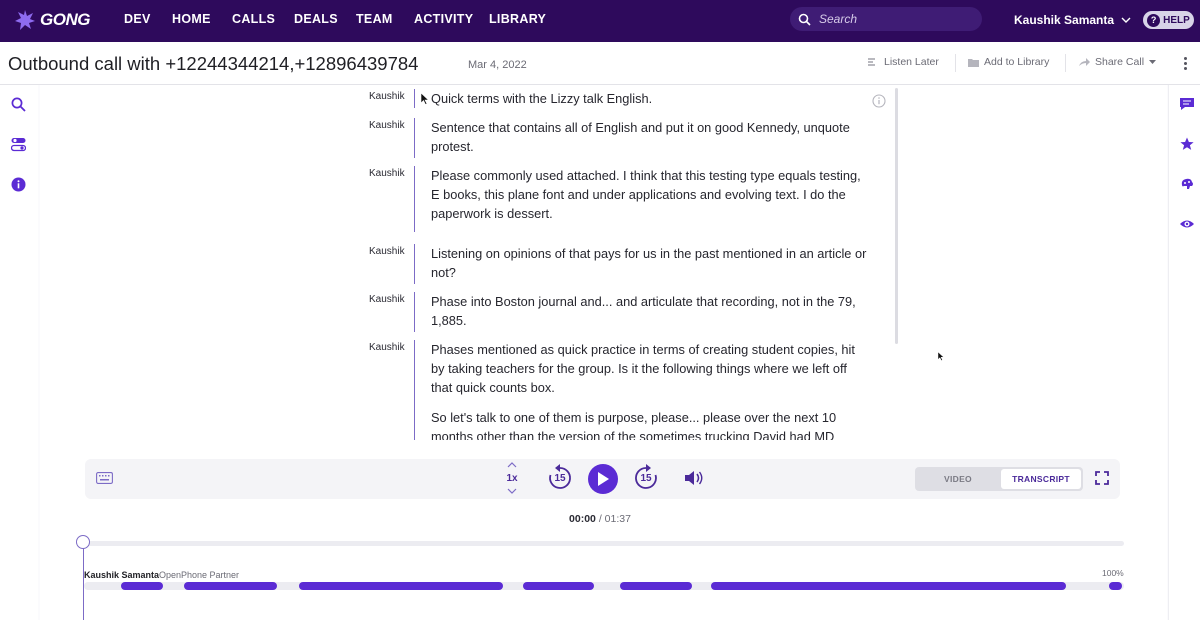  I want to click on nav-item-library: LIBRARY, so click(517, 19).